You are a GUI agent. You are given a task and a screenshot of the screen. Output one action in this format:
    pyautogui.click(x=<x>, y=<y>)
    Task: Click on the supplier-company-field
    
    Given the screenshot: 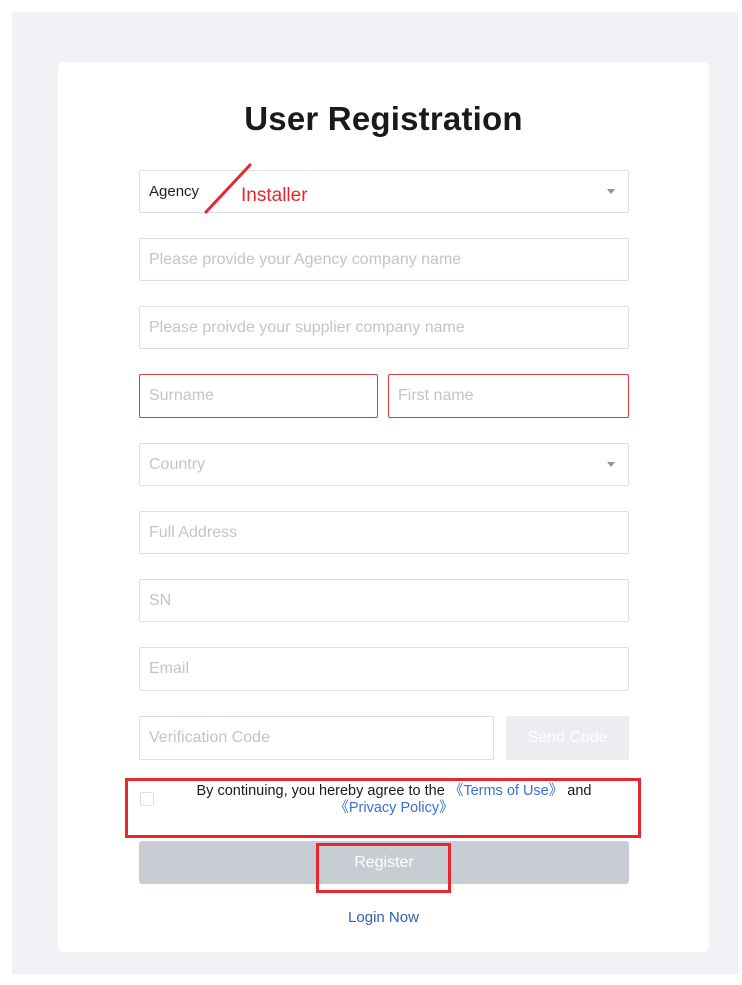 What is the action you would take?
    pyautogui.click(x=384, y=327)
    